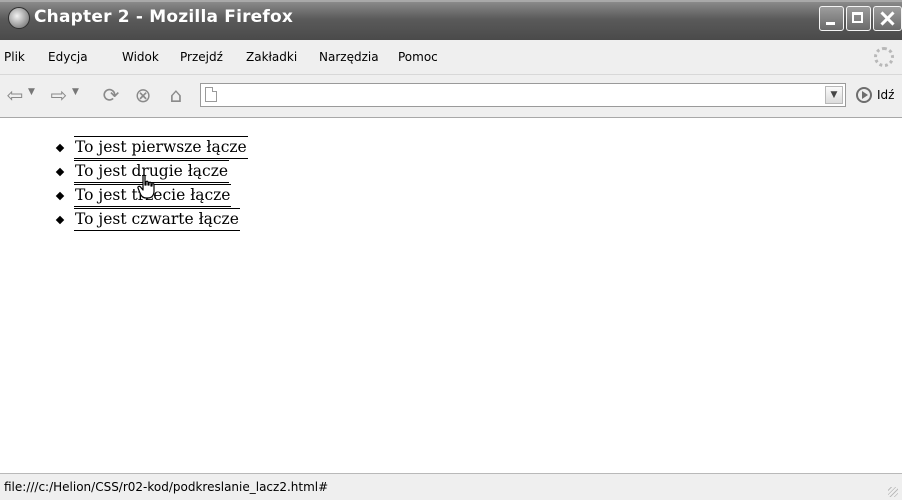 The image size is (902, 500). What do you see at coordinates (111, 95) in the screenshot?
I see `reload-icon: ⟳` at bounding box center [111, 95].